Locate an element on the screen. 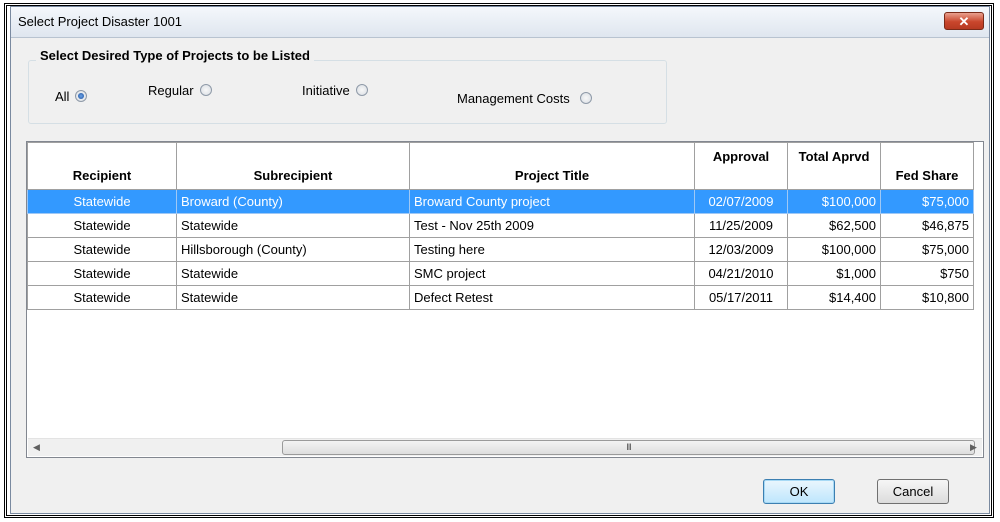  title-bar: Select Project Disaster 1001 ✕ is located at coordinates (500, 22).